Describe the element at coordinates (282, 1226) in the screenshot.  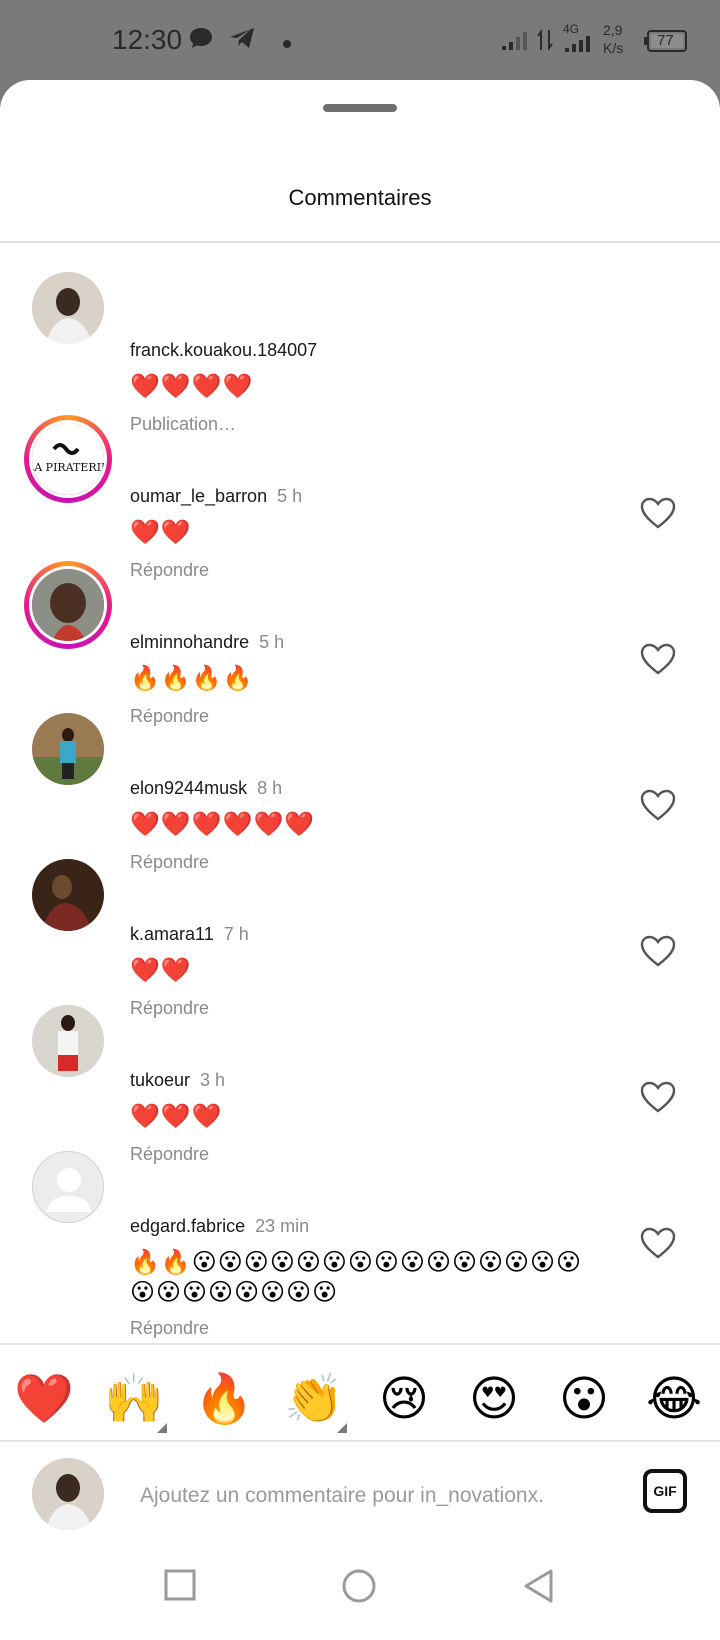
I see `comment-time: 23 min` at that location.